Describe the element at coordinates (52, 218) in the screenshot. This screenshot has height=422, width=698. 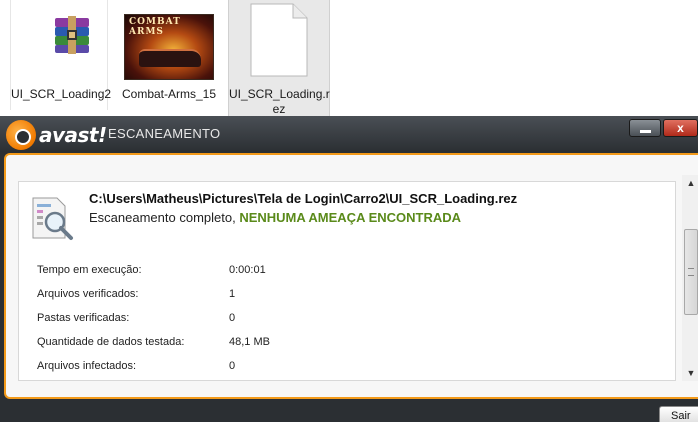
I see `scan-document-magnifier-icon` at that location.